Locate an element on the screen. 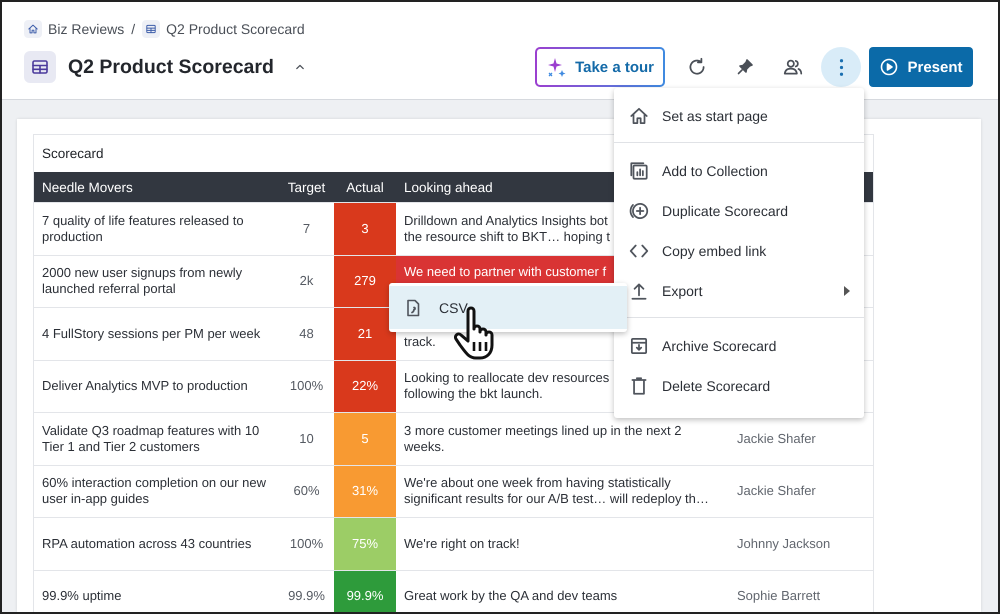 Image resolution: width=1000 pixels, height=614 pixels. table-cell: Drilldown and Analytics Insights bot the resource shift to BKT… hoping t is located at coordinates (507, 228).